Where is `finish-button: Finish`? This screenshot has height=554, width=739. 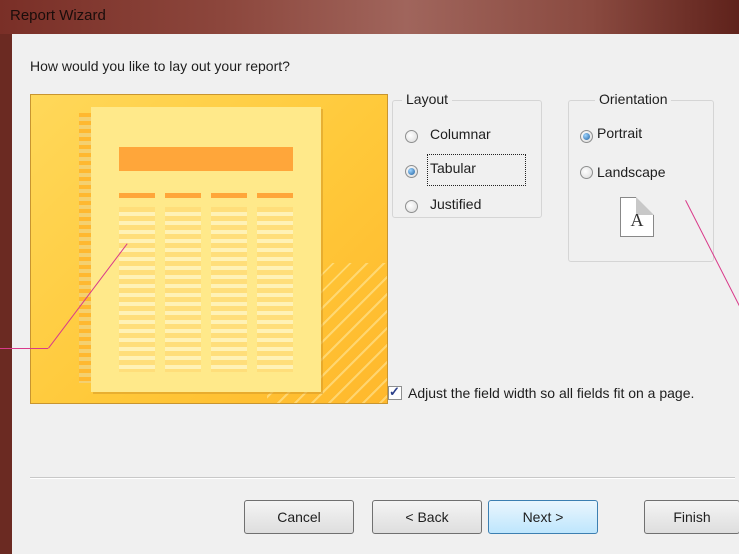 finish-button: Finish is located at coordinates (691, 517).